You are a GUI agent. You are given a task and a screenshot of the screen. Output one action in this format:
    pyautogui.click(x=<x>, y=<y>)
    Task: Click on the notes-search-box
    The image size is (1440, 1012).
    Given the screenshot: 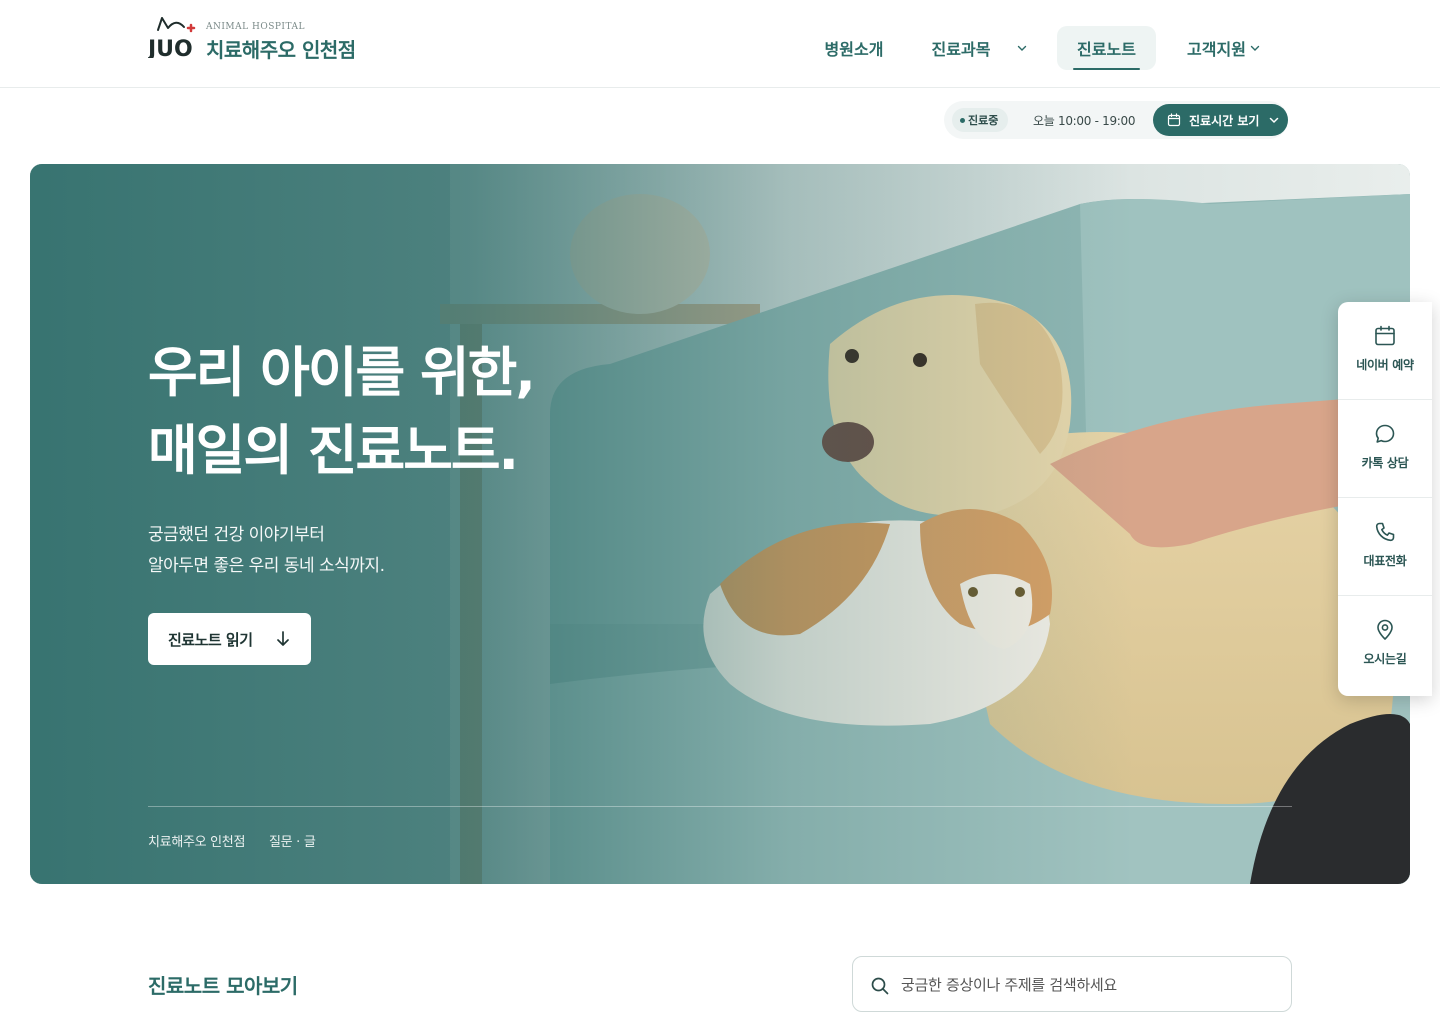 What is the action you would take?
    pyautogui.click(x=1072, y=984)
    